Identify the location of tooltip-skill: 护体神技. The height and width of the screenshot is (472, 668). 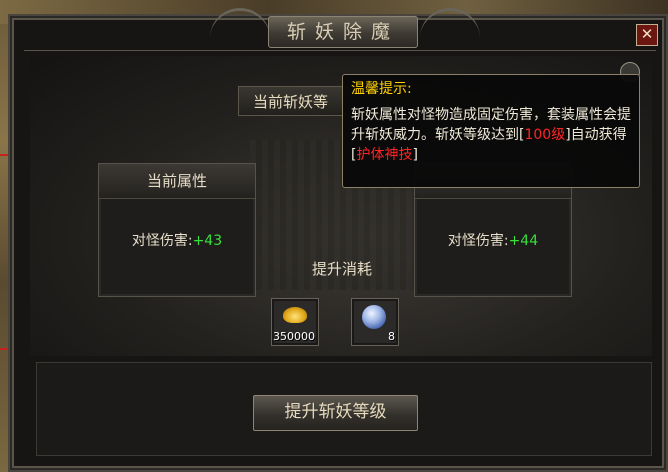
(384, 155).